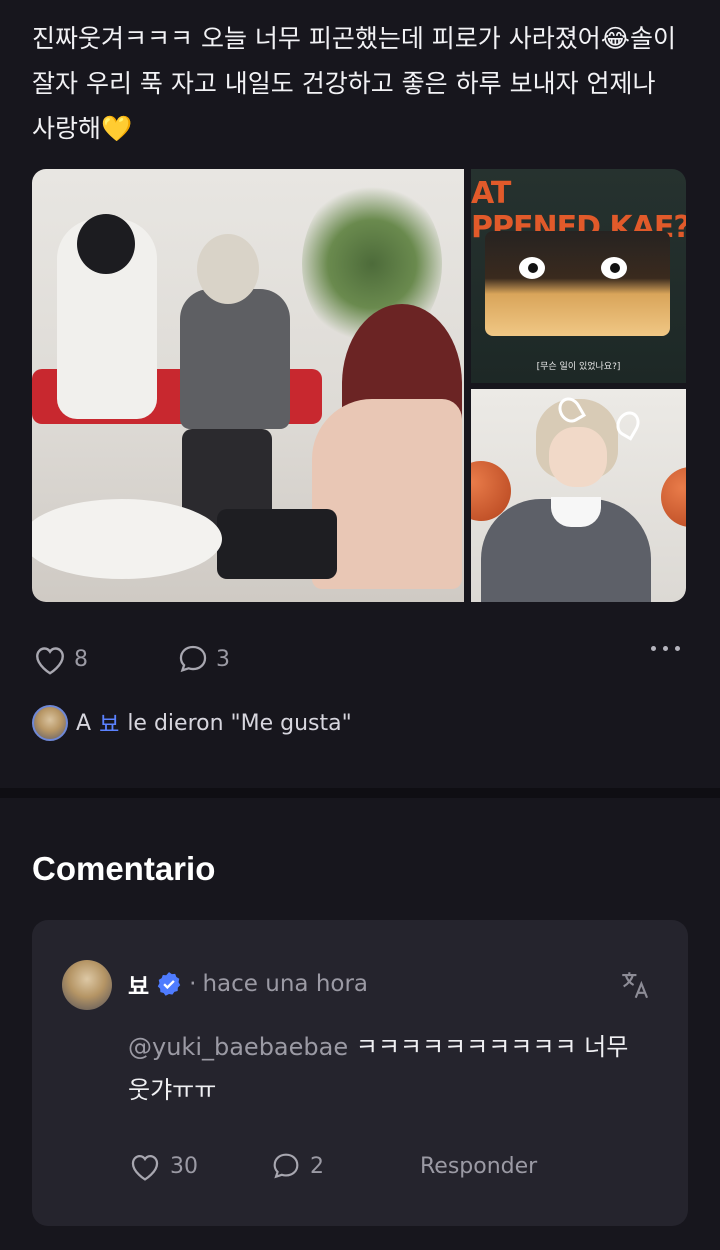  I want to click on table-shape, so click(127, 539).